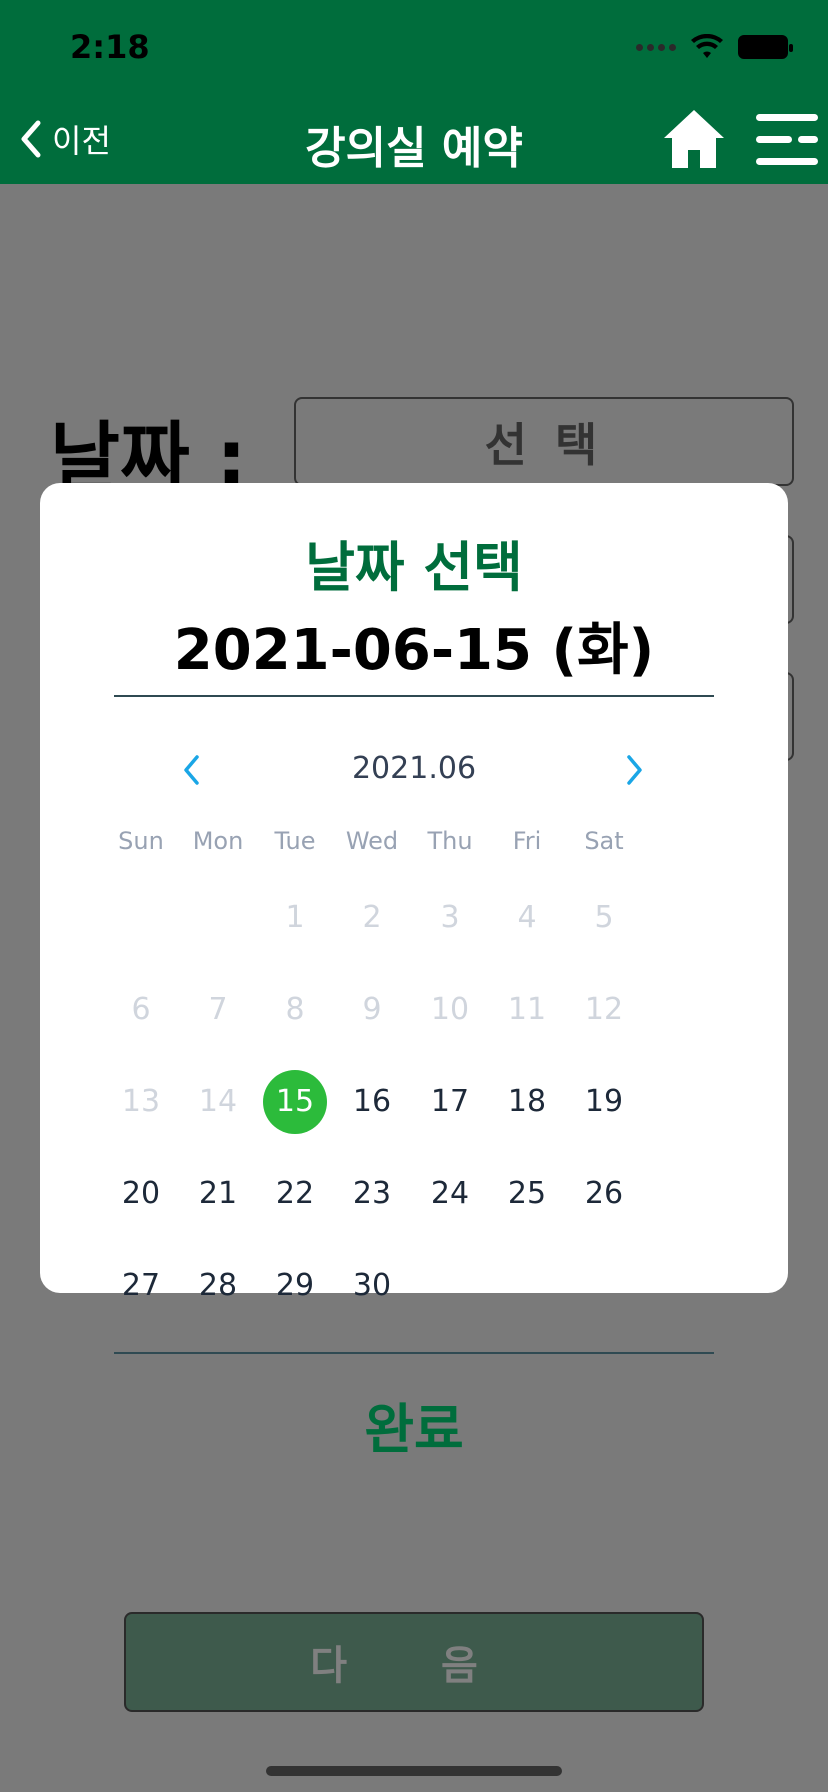  I want to click on calendar-day: 29, so click(295, 1286).